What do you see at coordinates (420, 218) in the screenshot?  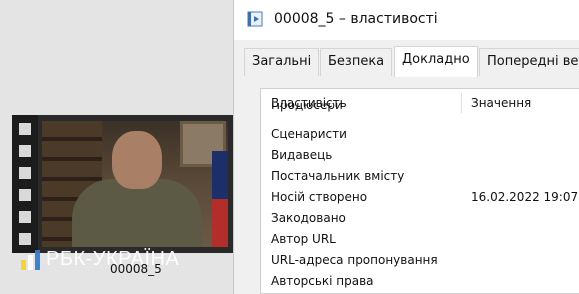 I see `list-row: Закодовано` at bounding box center [420, 218].